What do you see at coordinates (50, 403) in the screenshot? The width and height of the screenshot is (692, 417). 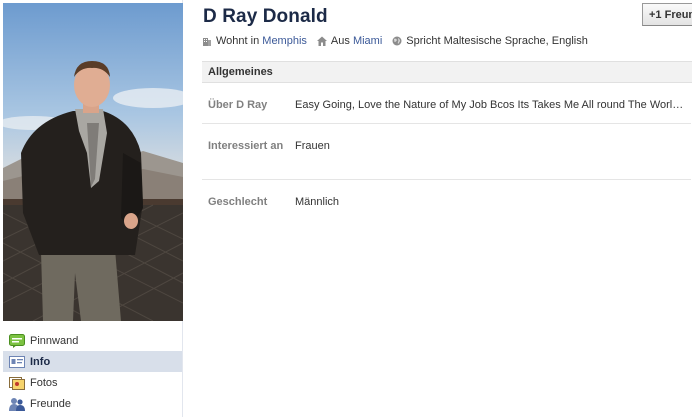 I see `nav-label: Freunde` at bounding box center [50, 403].